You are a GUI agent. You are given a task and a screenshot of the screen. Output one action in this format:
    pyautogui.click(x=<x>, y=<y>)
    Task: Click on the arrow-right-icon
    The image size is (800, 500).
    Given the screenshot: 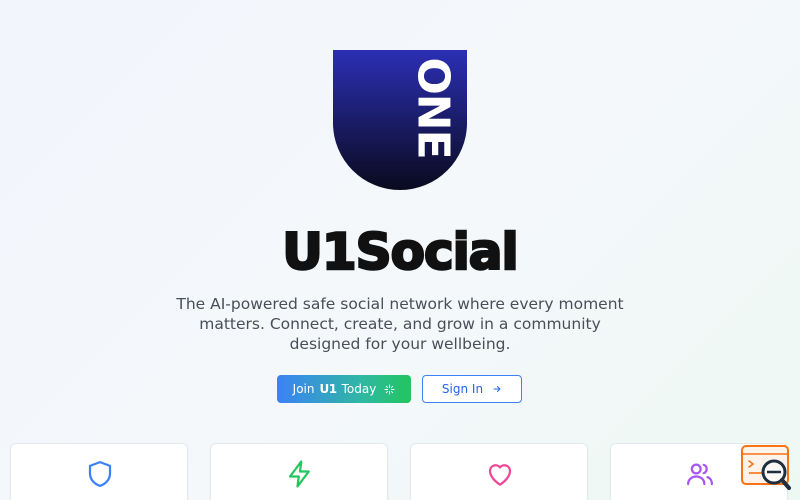 What is the action you would take?
    pyautogui.click(x=497, y=389)
    